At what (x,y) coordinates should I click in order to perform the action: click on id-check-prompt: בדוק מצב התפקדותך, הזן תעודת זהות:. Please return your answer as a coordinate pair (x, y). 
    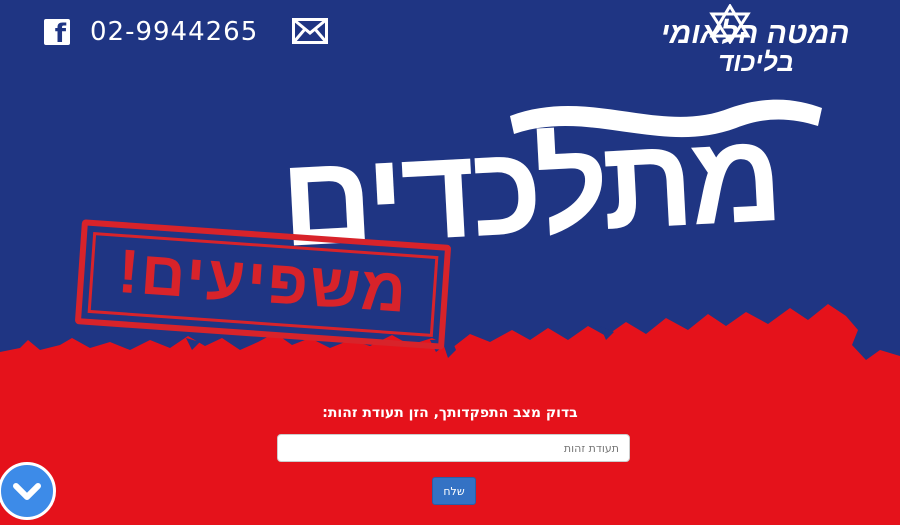
    Looking at the image, I should click on (450, 413).